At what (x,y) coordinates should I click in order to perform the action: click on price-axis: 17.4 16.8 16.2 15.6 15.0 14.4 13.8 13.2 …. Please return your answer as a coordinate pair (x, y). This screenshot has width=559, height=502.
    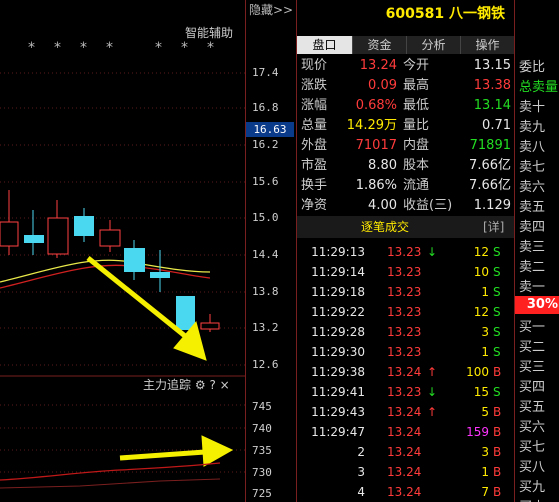
    Looking at the image, I should click on (270, 251).